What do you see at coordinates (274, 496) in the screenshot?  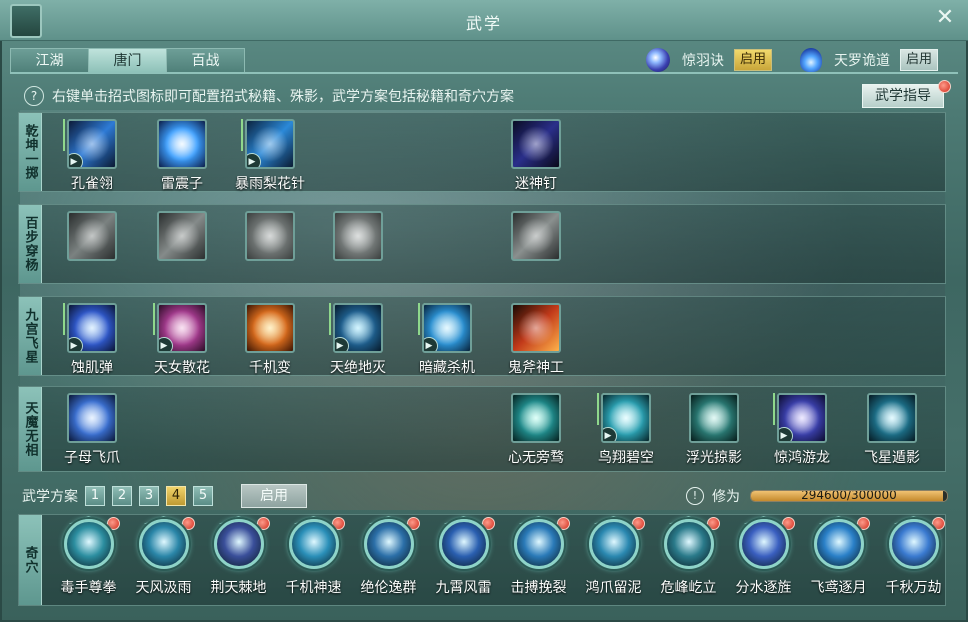 I see `plan-enable-button: 启用` at bounding box center [274, 496].